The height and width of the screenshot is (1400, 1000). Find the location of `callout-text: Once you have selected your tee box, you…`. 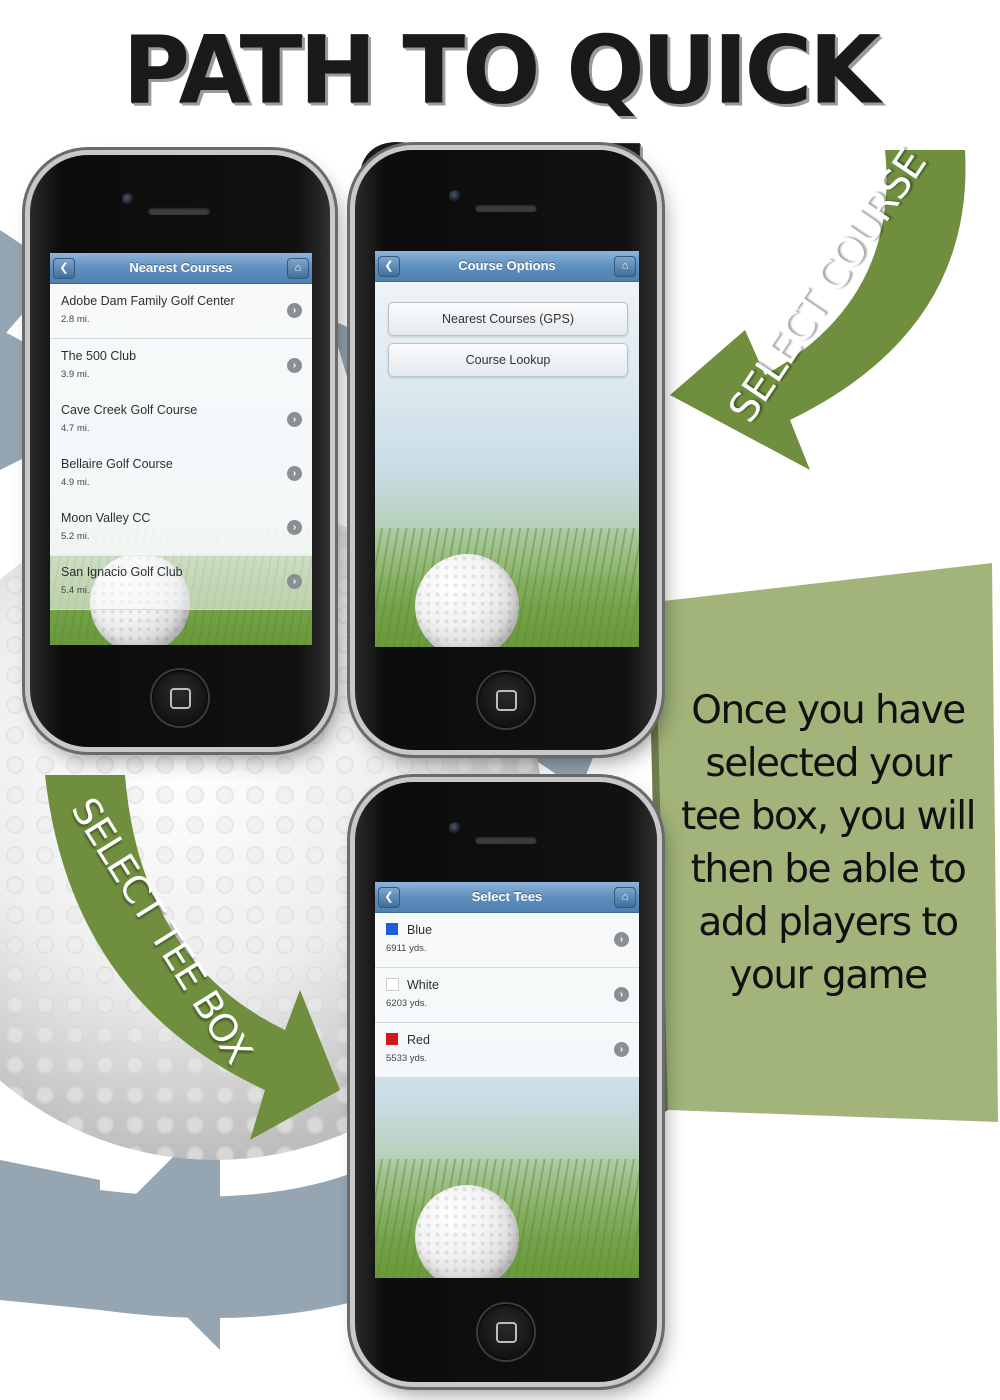

callout-text: Once you have selected your tee box, you… is located at coordinates (828, 843).